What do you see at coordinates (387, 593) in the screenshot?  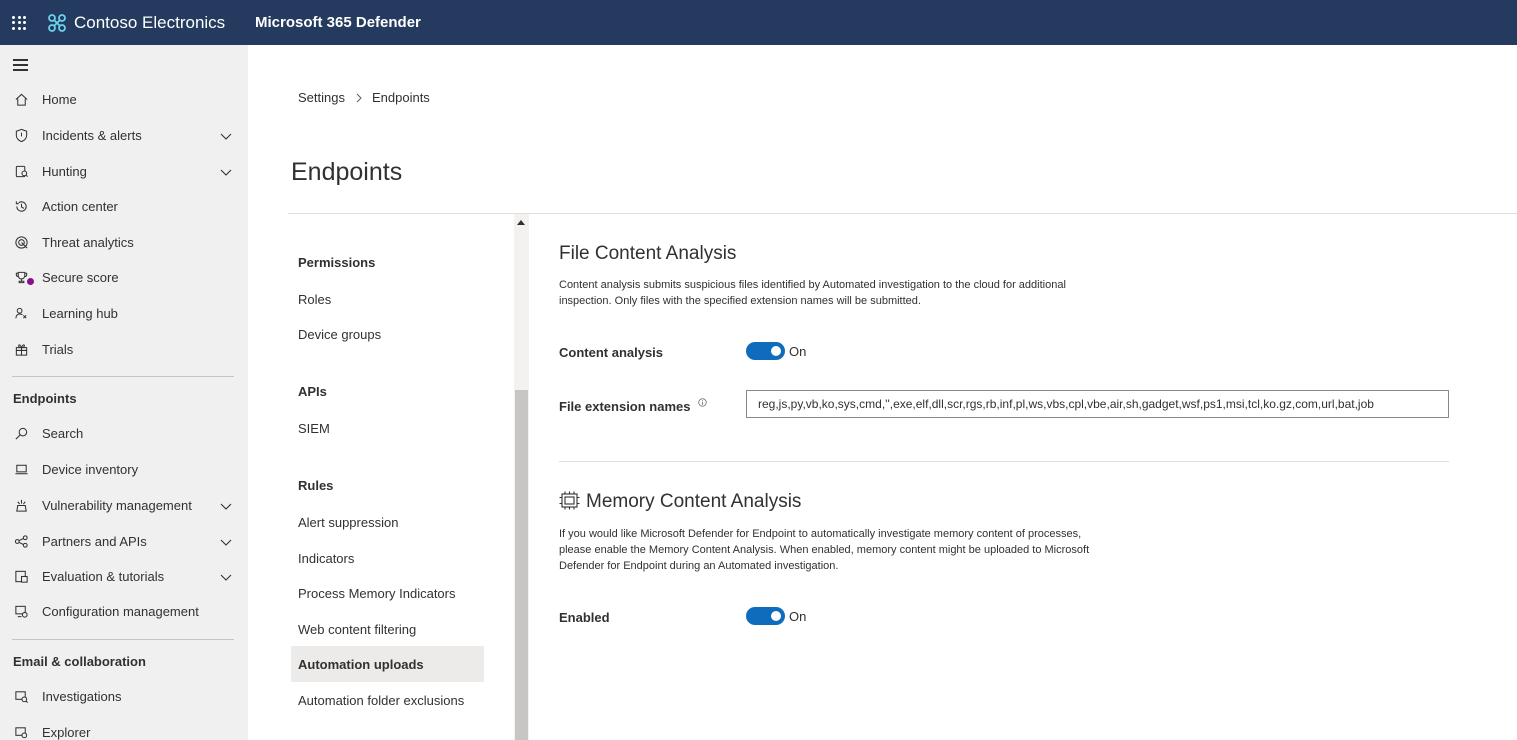 I see `subnav-item-process-memory-indicators: Process Memory Indicators` at bounding box center [387, 593].